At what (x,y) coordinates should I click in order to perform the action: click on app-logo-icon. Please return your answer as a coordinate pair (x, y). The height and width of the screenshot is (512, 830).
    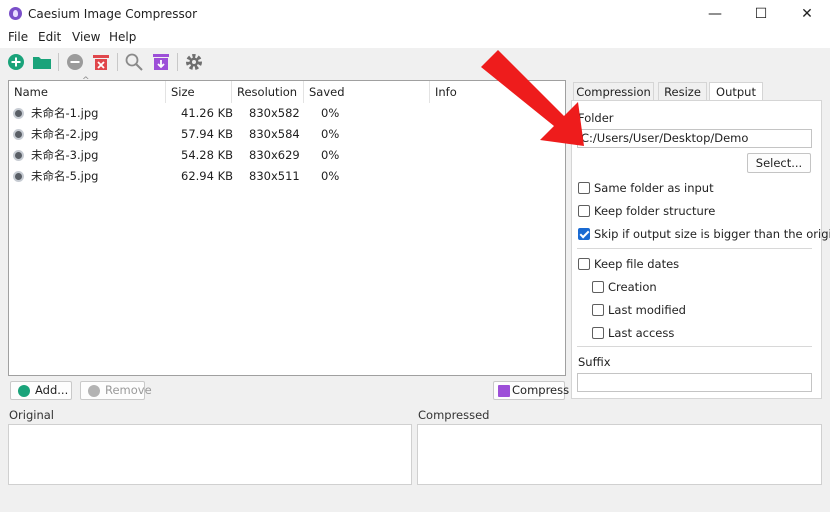
    Looking at the image, I should click on (15, 13).